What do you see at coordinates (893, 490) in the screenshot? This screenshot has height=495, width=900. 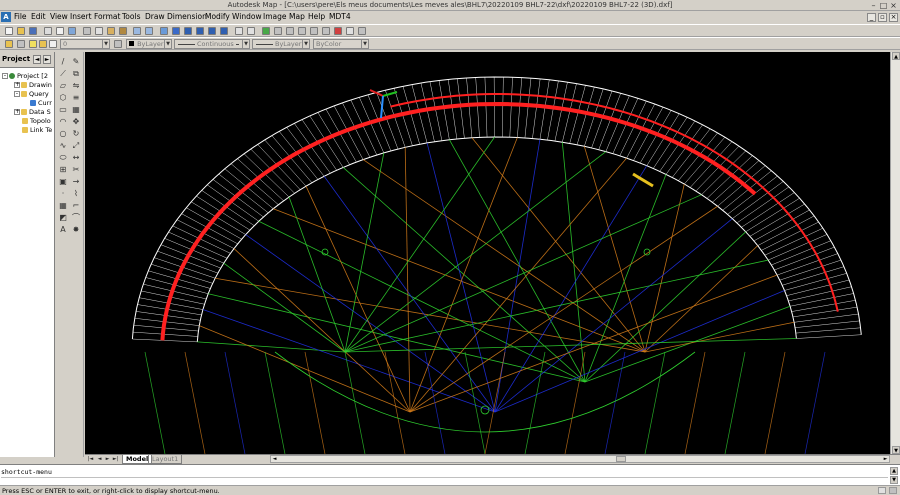 I see `tray-lock-icon` at bounding box center [893, 490].